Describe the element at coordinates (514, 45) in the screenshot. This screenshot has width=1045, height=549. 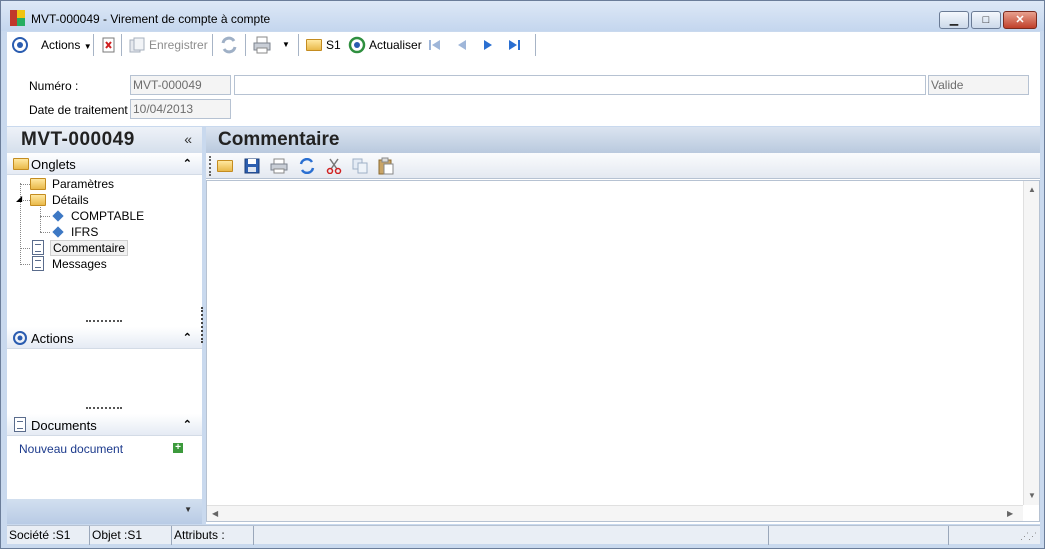
I see `last-record-icon` at that location.